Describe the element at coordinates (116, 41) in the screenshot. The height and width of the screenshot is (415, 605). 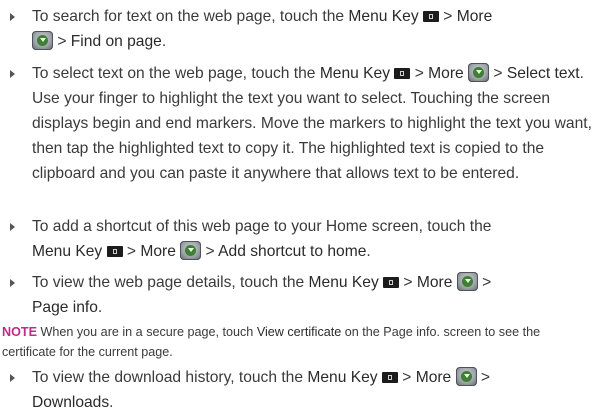
I see `find-on-page-label: Find on page` at that location.